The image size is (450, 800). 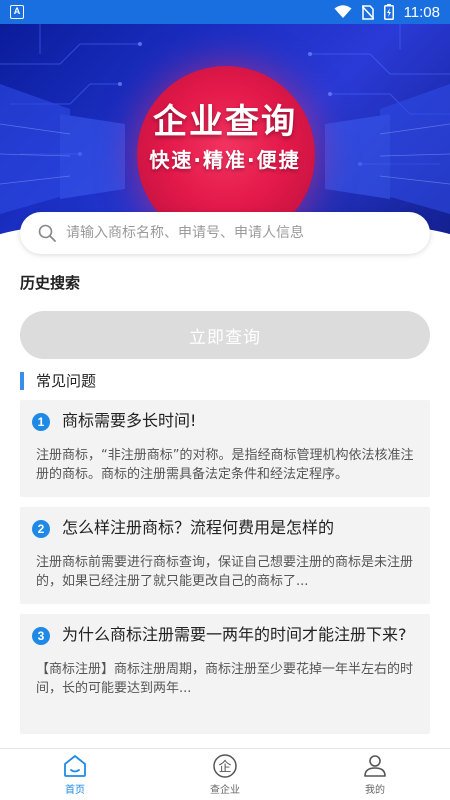 I want to click on battery-icon, so click(x=388, y=12).